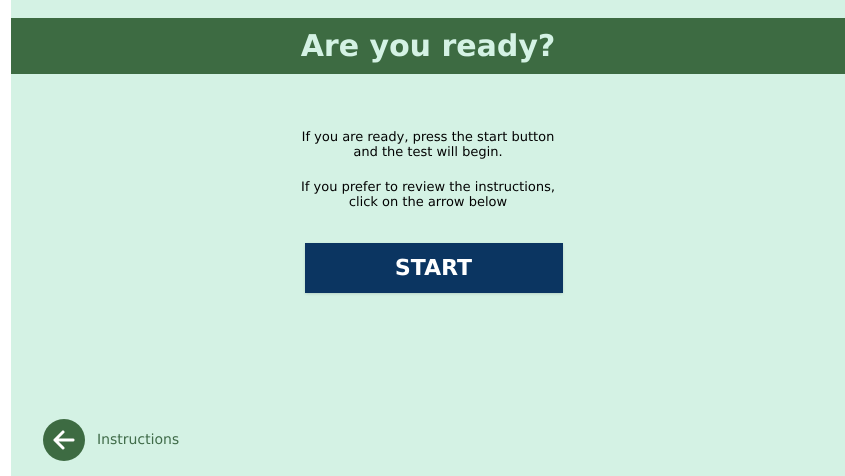 The image size is (845, 476). What do you see at coordinates (433, 268) in the screenshot?
I see `start-button: START` at bounding box center [433, 268].